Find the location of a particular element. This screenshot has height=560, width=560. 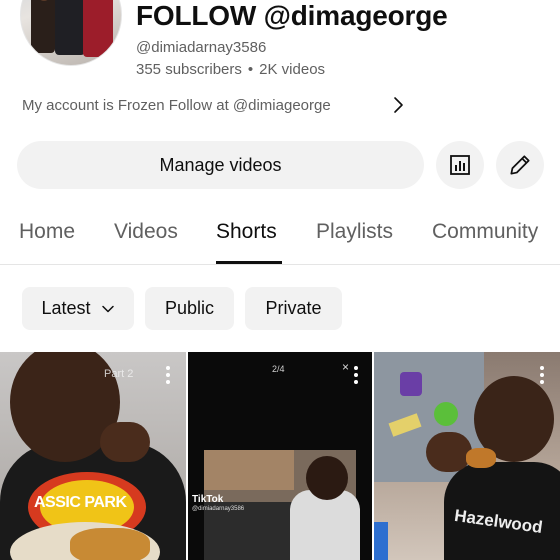

edit-channel-button is located at coordinates (520, 165).